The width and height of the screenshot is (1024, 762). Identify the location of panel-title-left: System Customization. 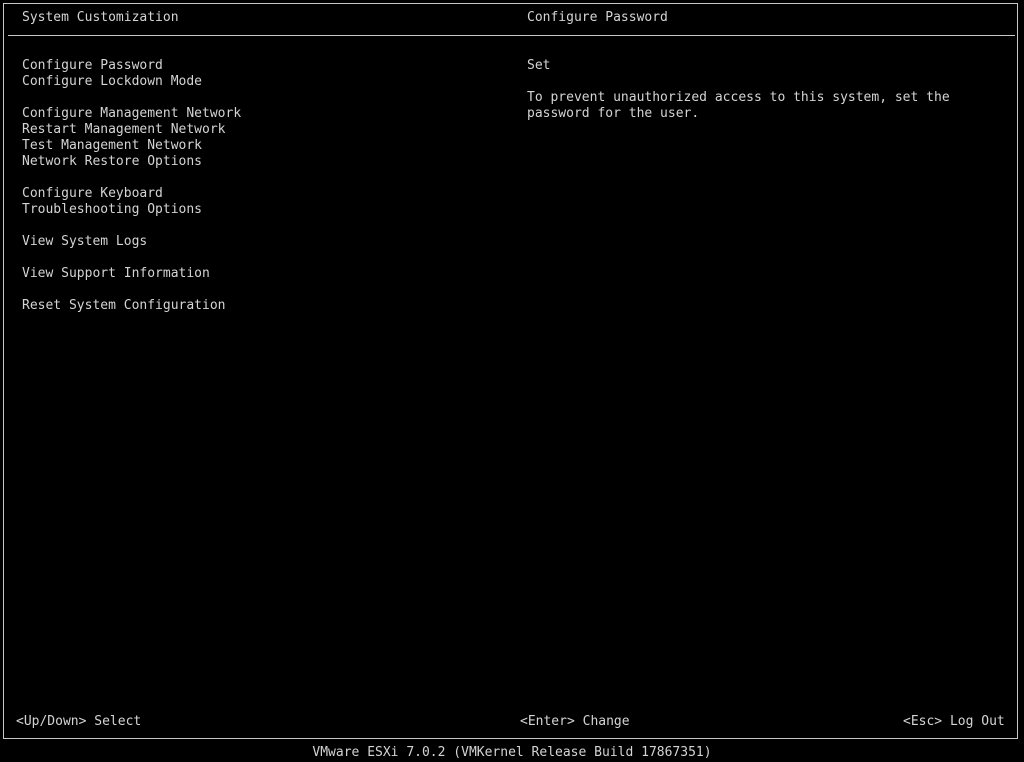
(100, 17).